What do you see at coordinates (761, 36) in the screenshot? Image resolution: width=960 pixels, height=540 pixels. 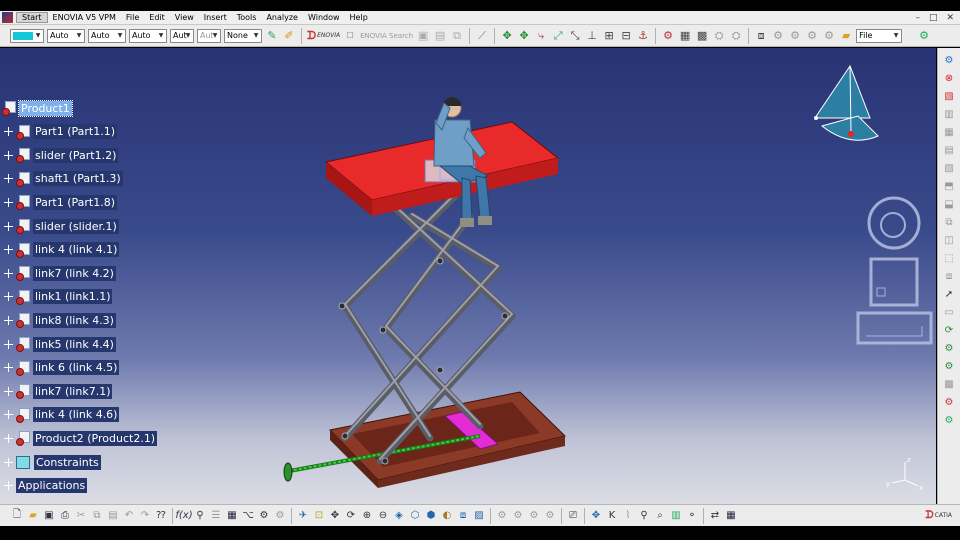 I see `insert-component-icon: ⧈` at bounding box center [761, 36].